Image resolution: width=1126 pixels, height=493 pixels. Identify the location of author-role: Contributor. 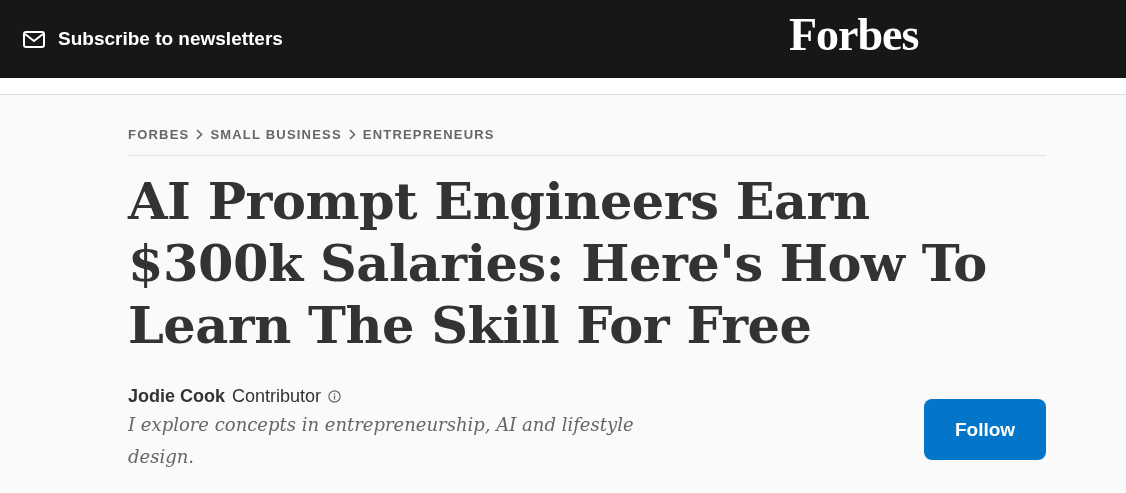
(277, 396).